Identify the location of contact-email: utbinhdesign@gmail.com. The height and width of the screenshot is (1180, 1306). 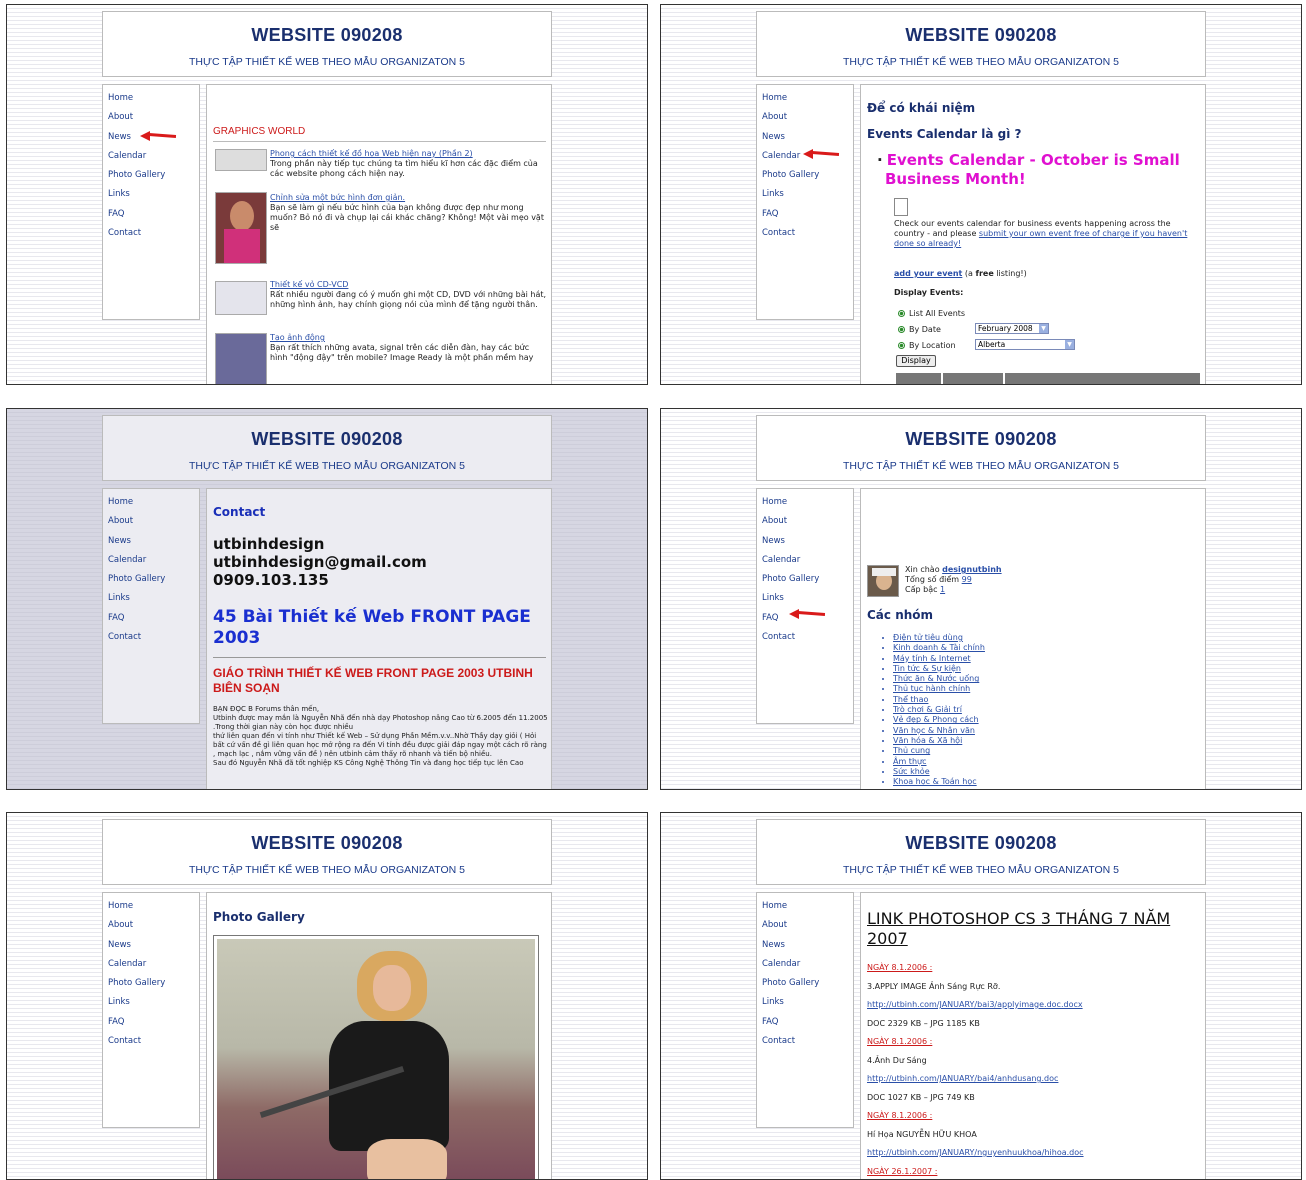
(320, 562).